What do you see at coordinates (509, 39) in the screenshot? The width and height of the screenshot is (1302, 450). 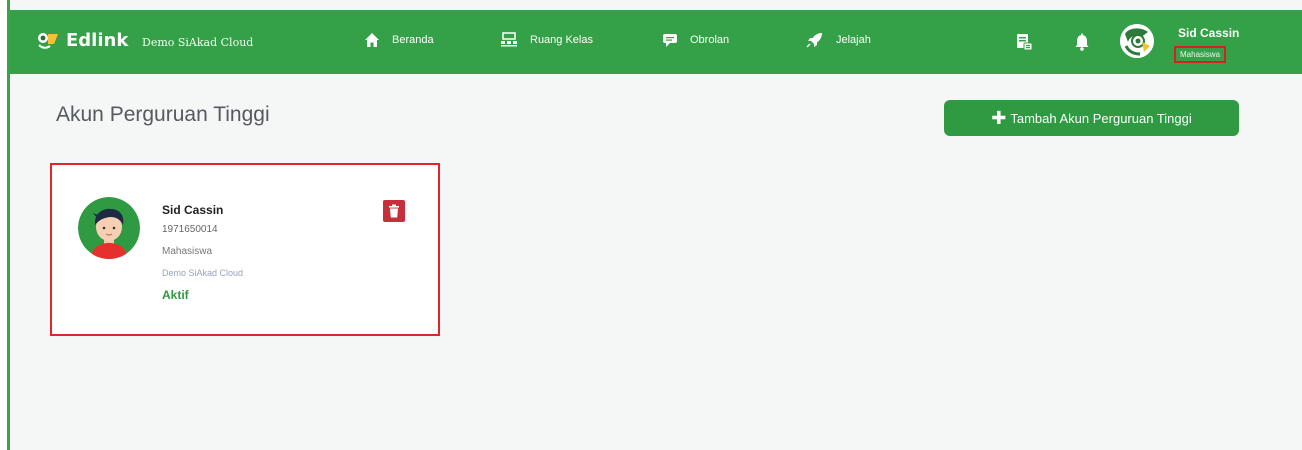 I see `classroom-icon` at bounding box center [509, 39].